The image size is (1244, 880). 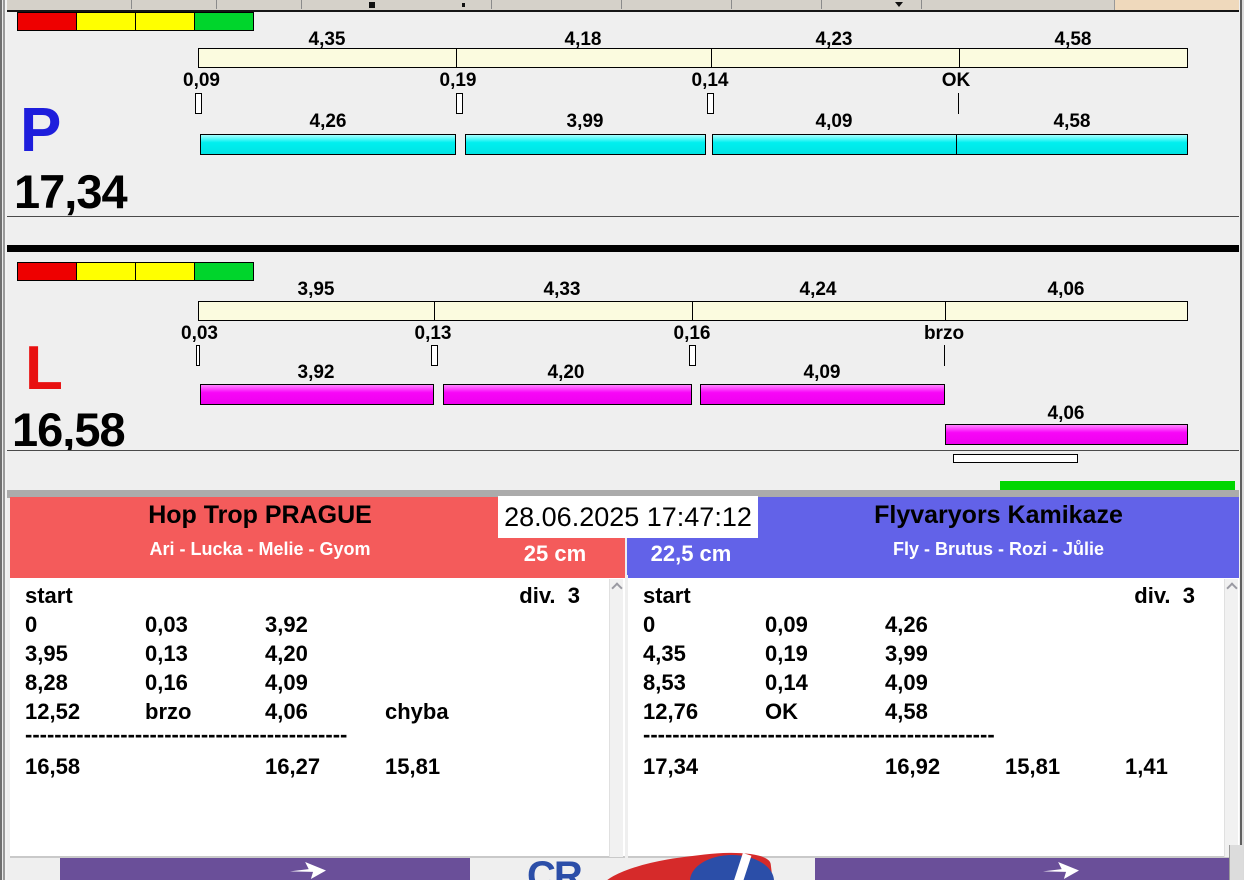 What do you see at coordinates (1241, 440) in the screenshot?
I see `window-border-right` at bounding box center [1241, 440].